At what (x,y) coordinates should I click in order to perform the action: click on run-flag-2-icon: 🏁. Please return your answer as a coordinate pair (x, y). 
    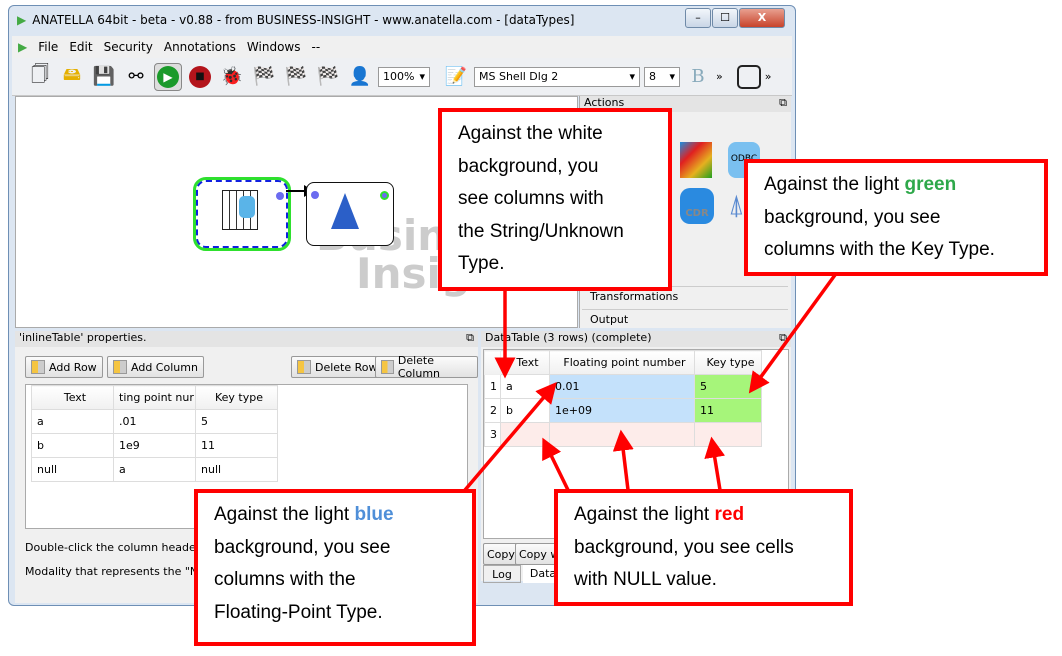
    Looking at the image, I should click on (296, 77).